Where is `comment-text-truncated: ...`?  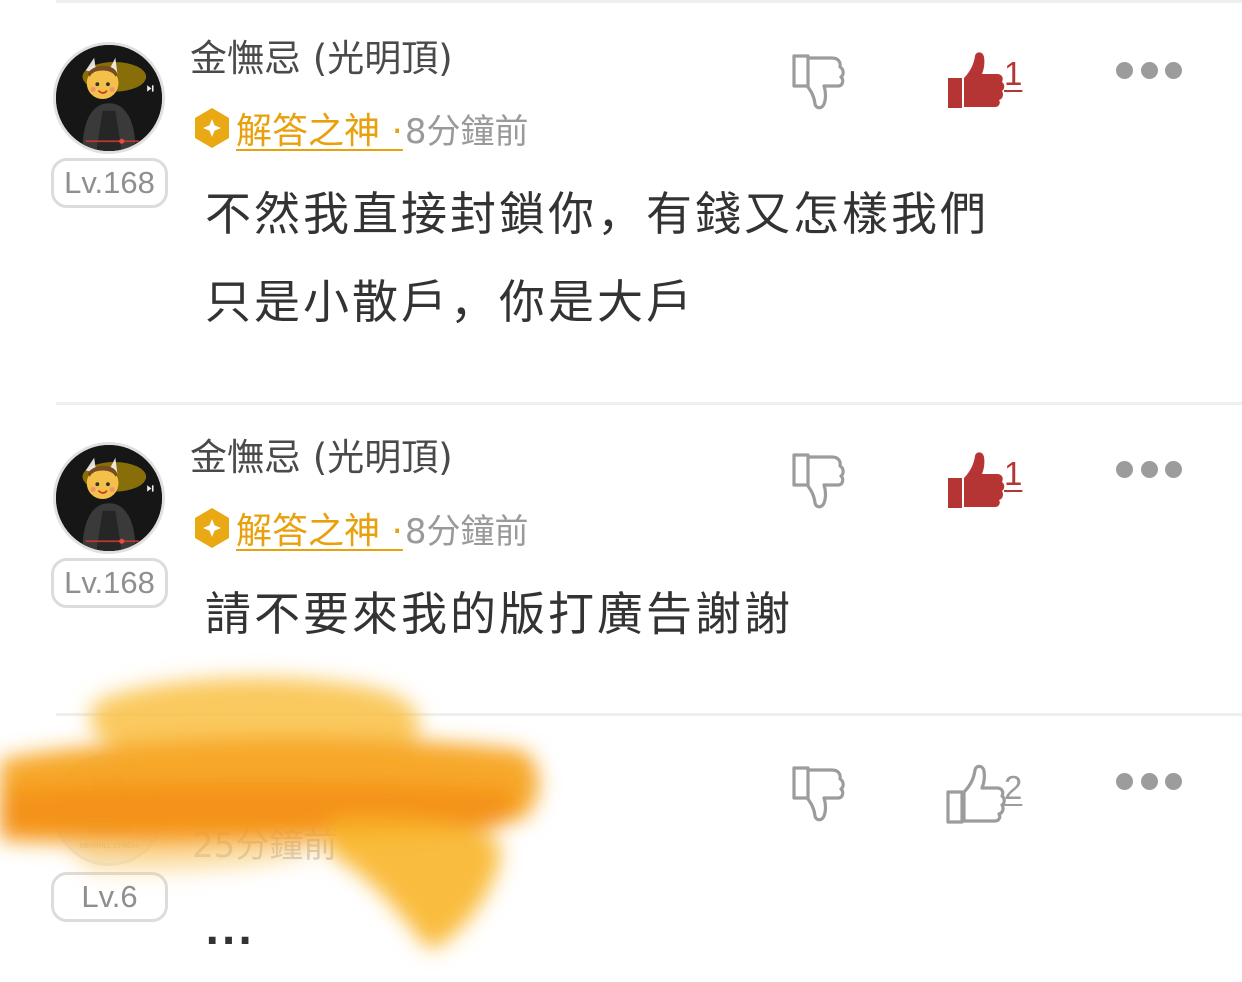
comment-text-truncated: ... is located at coordinates (229, 931).